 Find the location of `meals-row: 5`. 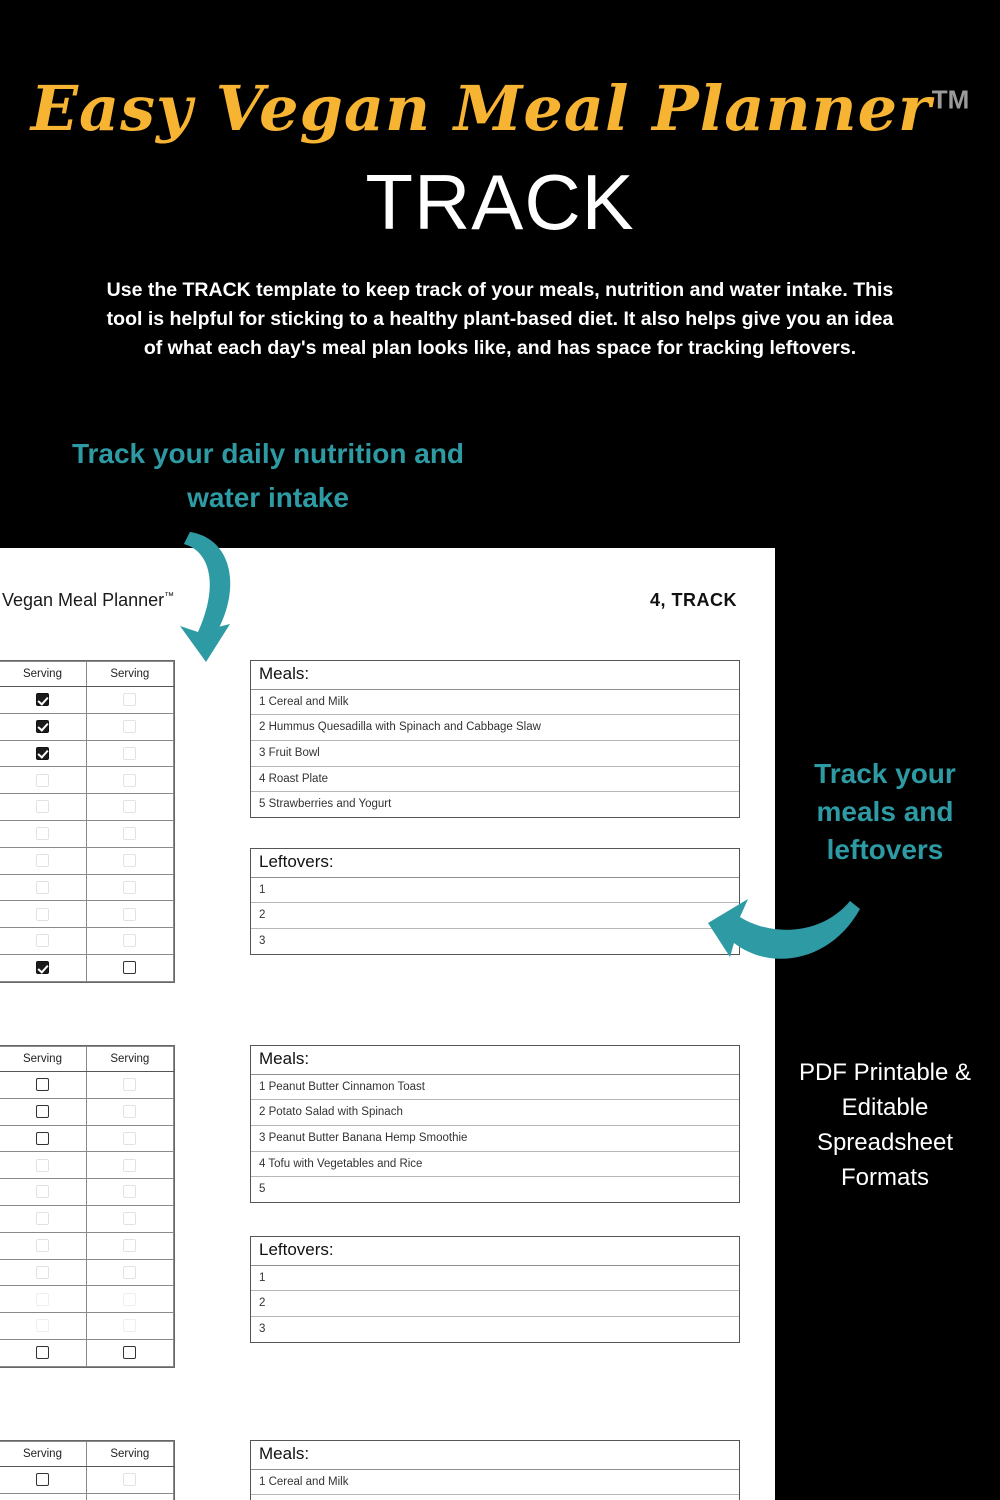

meals-row: 5 is located at coordinates (495, 1189).